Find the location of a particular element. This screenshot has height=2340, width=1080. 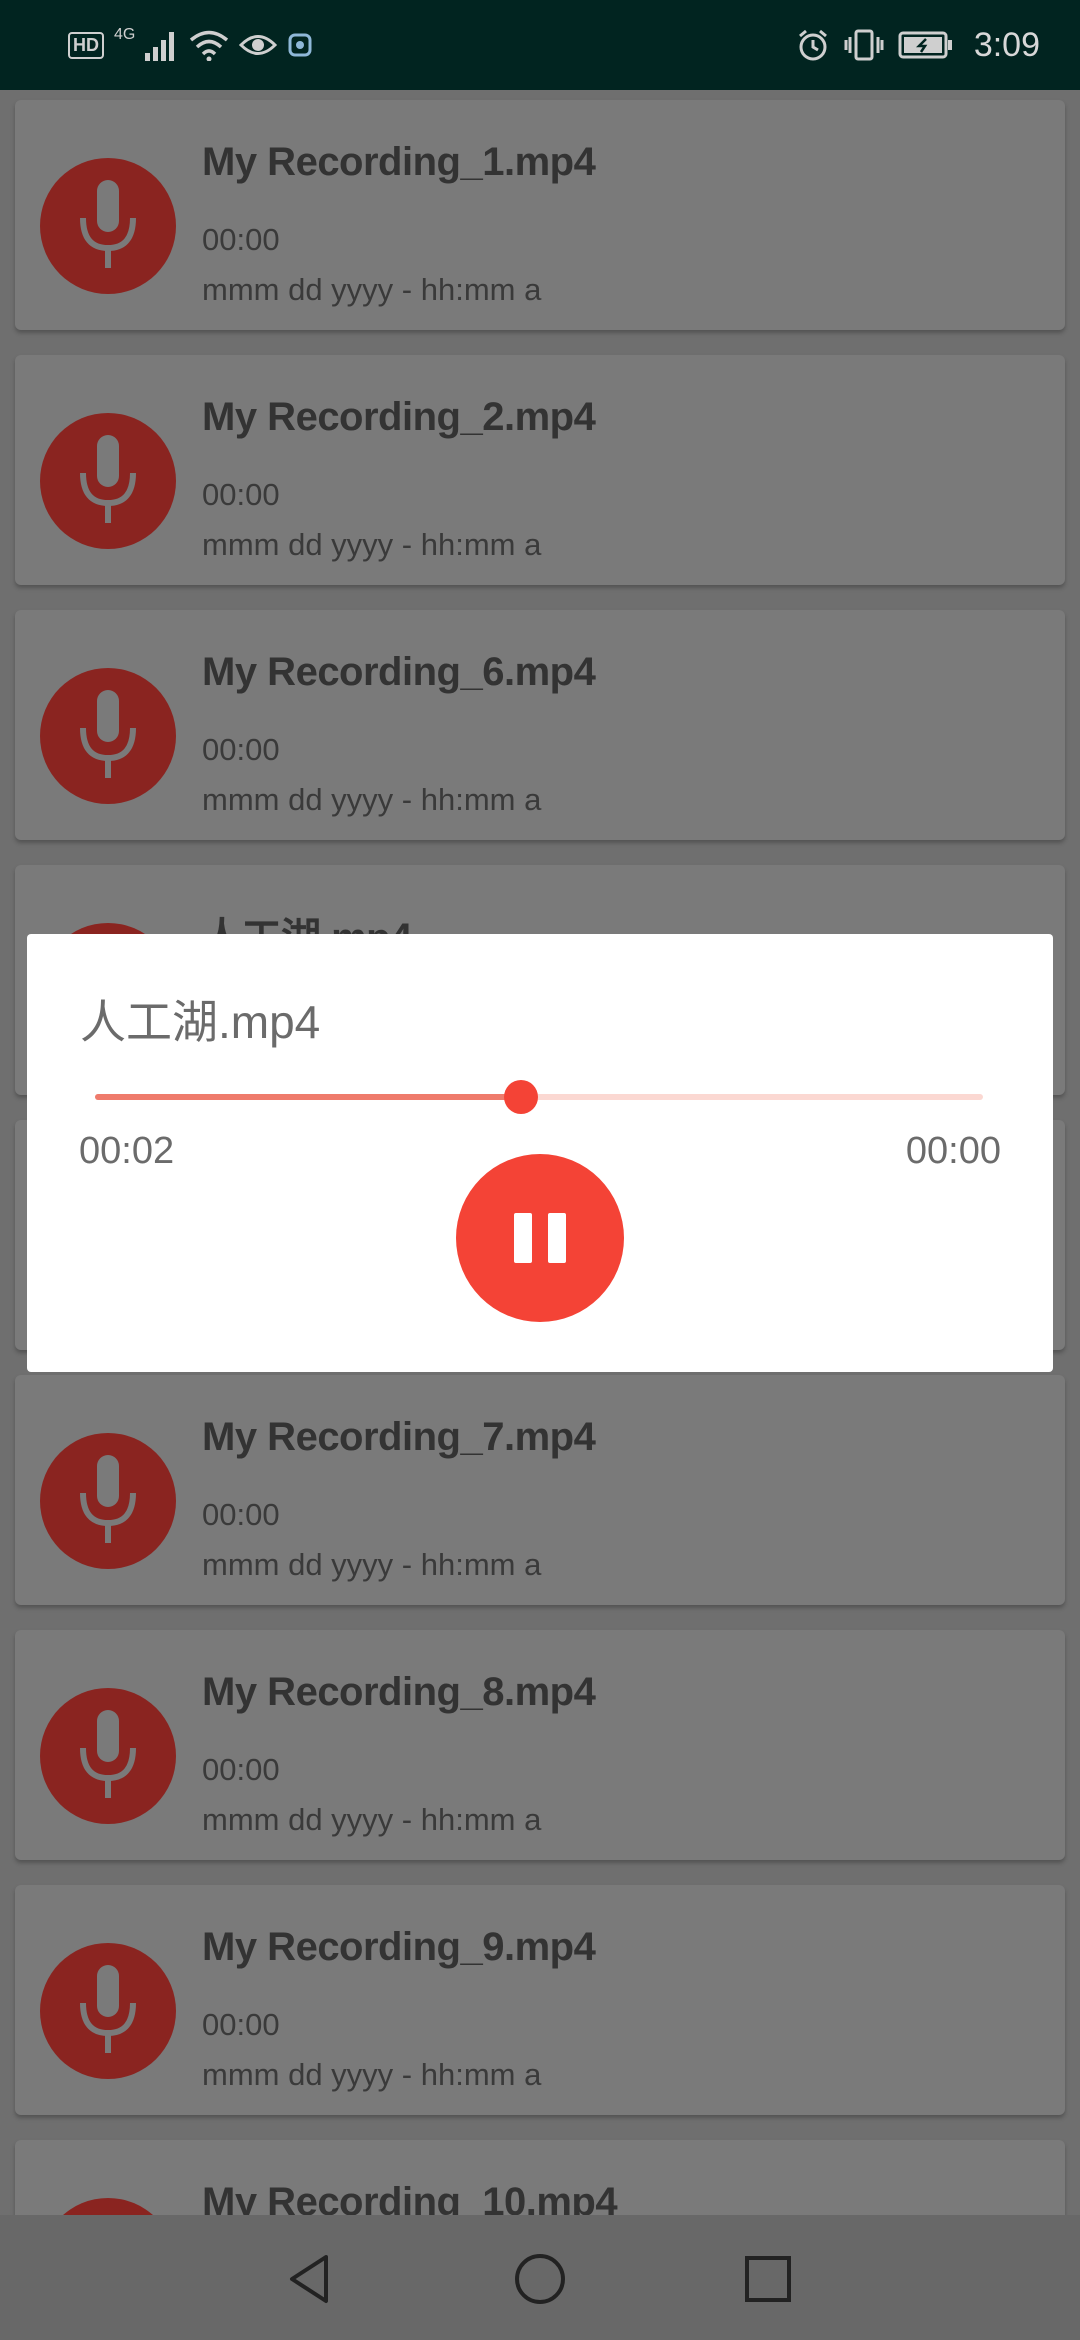

back-button is located at coordinates (310, 2279).